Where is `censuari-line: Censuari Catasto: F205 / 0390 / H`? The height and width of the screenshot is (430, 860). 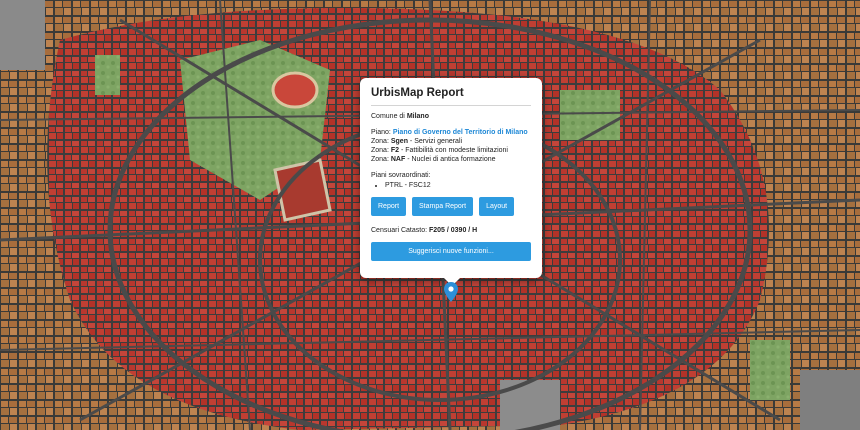
censuari-line: Censuari Catasto: F205 / 0390 / H is located at coordinates (451, 230).